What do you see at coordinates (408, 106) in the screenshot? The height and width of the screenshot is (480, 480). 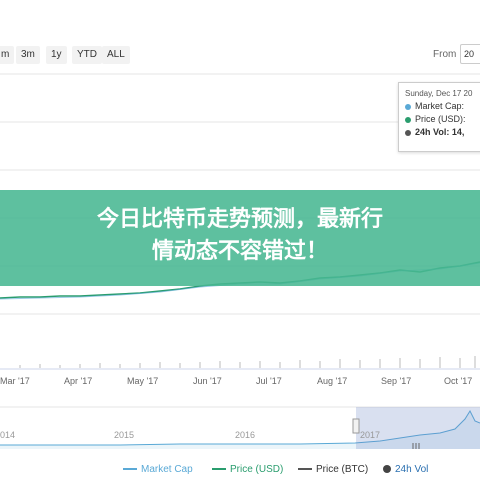 I see `market-cap-dot-icon` at bounding box center [408, 106].